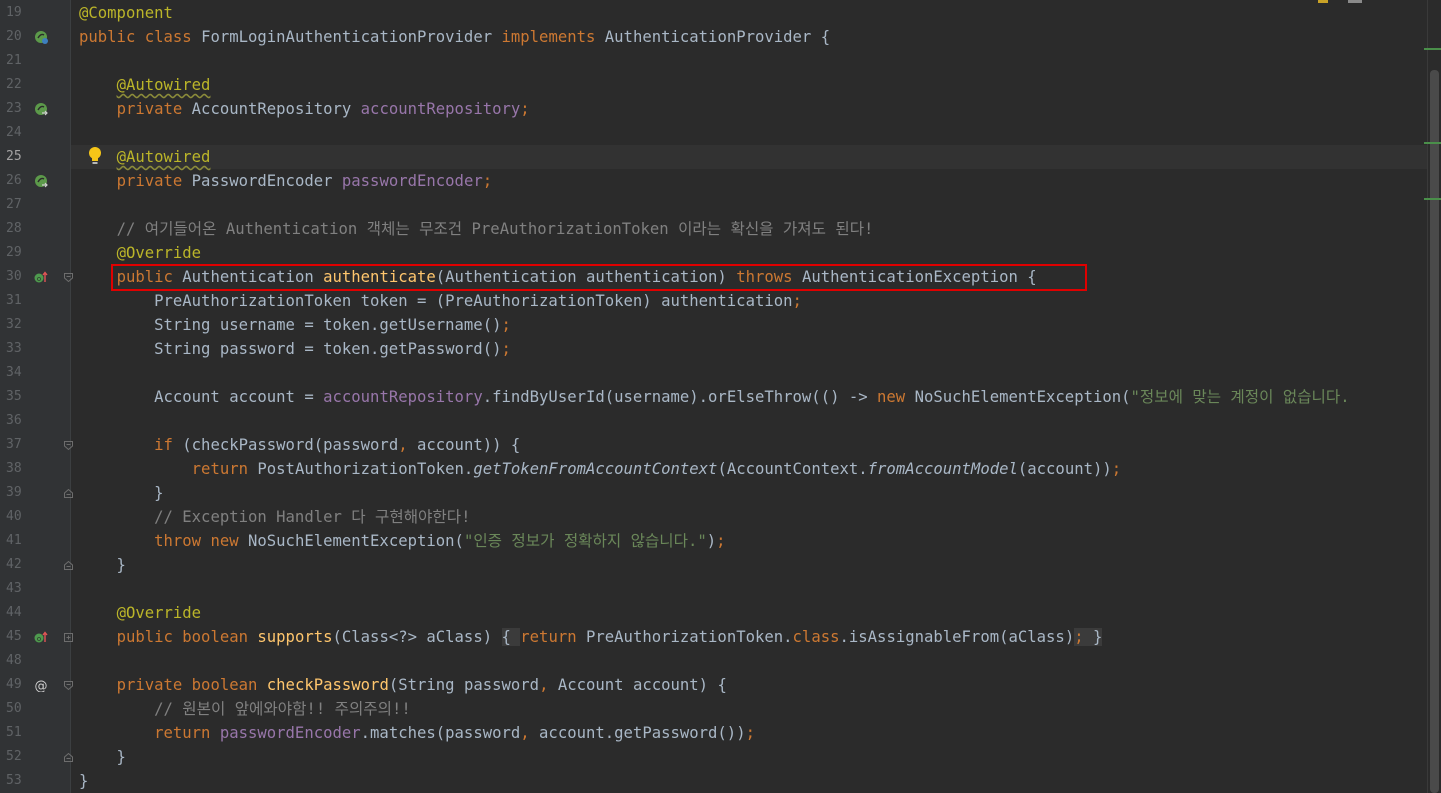 Image resolution: width=1441 pixels, height=793 pixels. I want to click on gutter-line: 23, so click(35, 109).